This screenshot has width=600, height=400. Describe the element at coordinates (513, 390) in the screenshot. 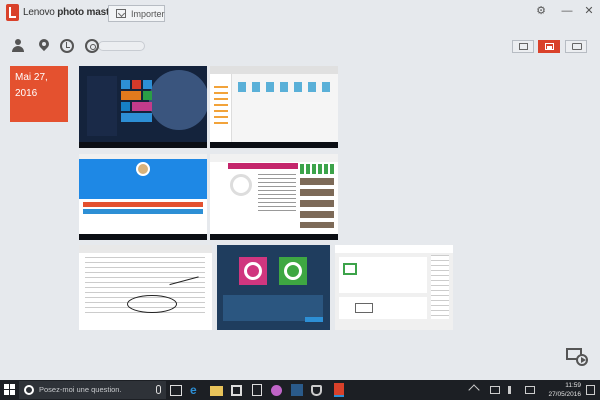

I see `volume-icon` at that location.